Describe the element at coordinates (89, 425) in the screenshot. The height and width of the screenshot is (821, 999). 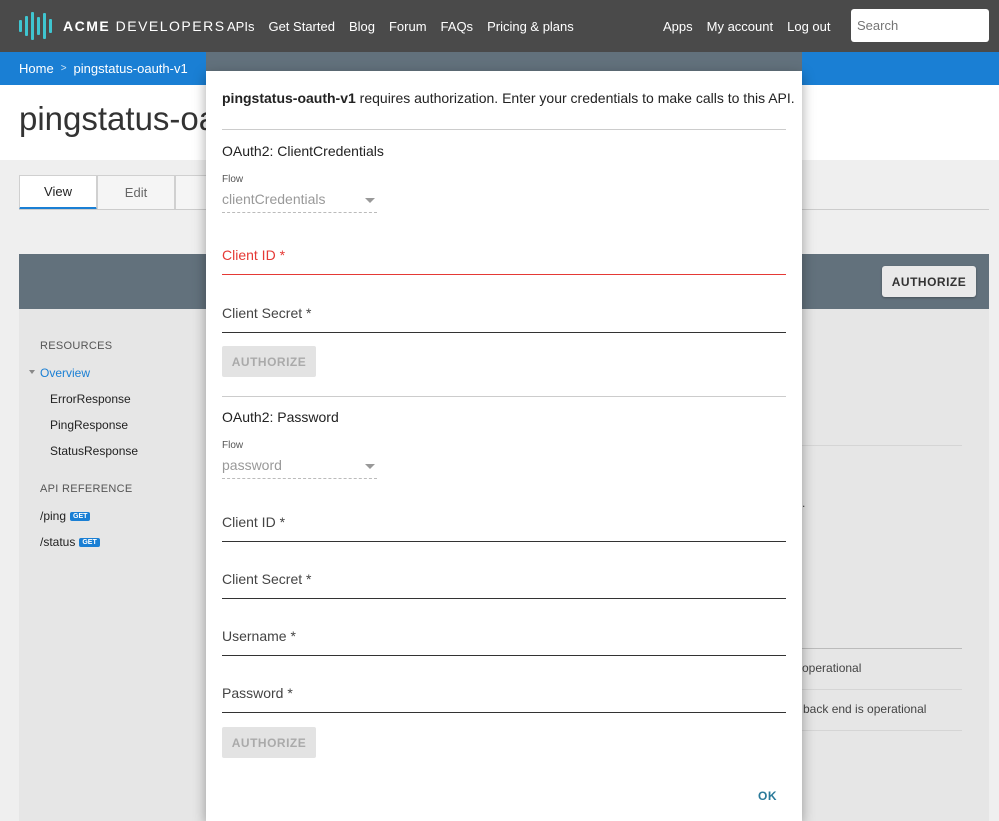
I see `sidebar-item-pingresponse: PingResponse` at that location.